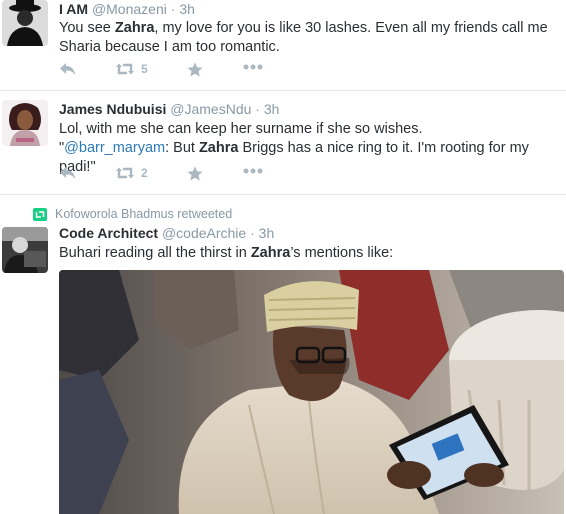 This screenshot has width=566, height=514. Describe the element at coordinates (210, 109) in the screenshot. I see `username: @JamesNdu` at that location.